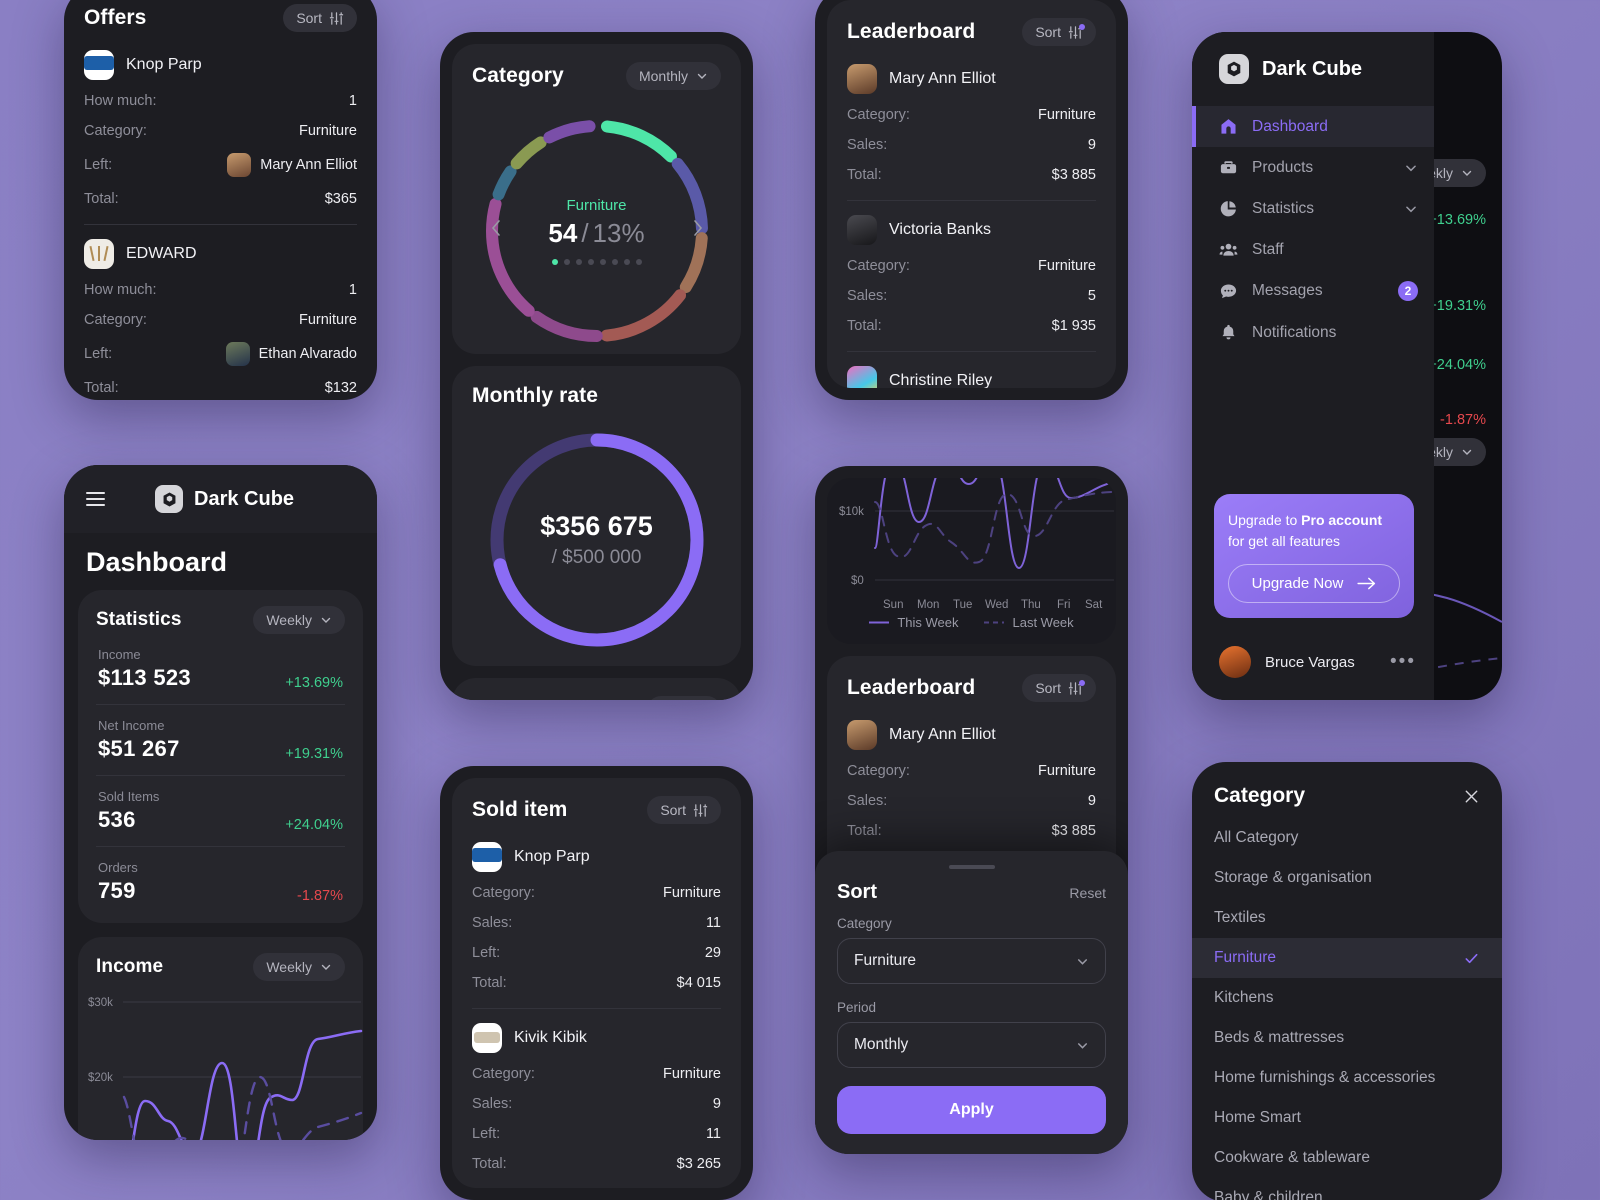 The image size is (1600, 1200). Describe the element at coordinates (1059, 688) in the screenshot. I see `leaderboard-bottom-sort-button: Sort` at that location.